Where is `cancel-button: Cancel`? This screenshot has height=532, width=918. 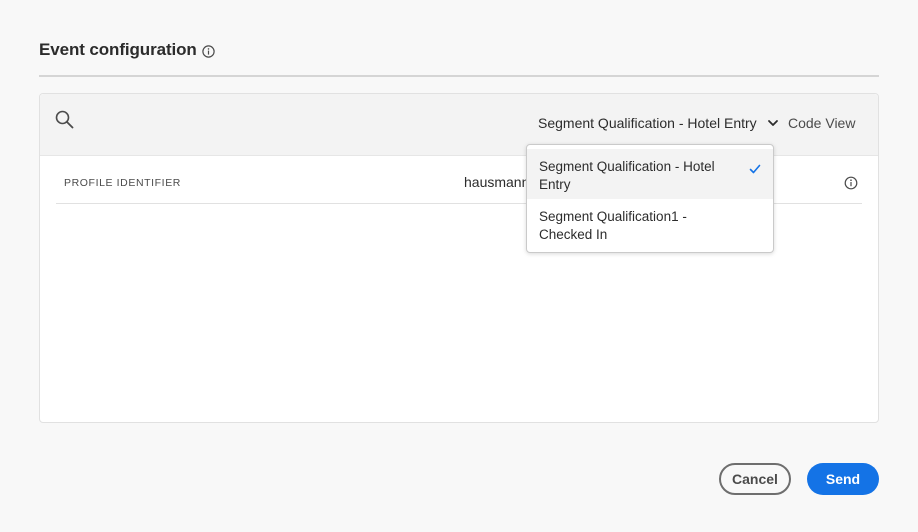 cancel-button: Cancel is located at coordinates (755, 479).